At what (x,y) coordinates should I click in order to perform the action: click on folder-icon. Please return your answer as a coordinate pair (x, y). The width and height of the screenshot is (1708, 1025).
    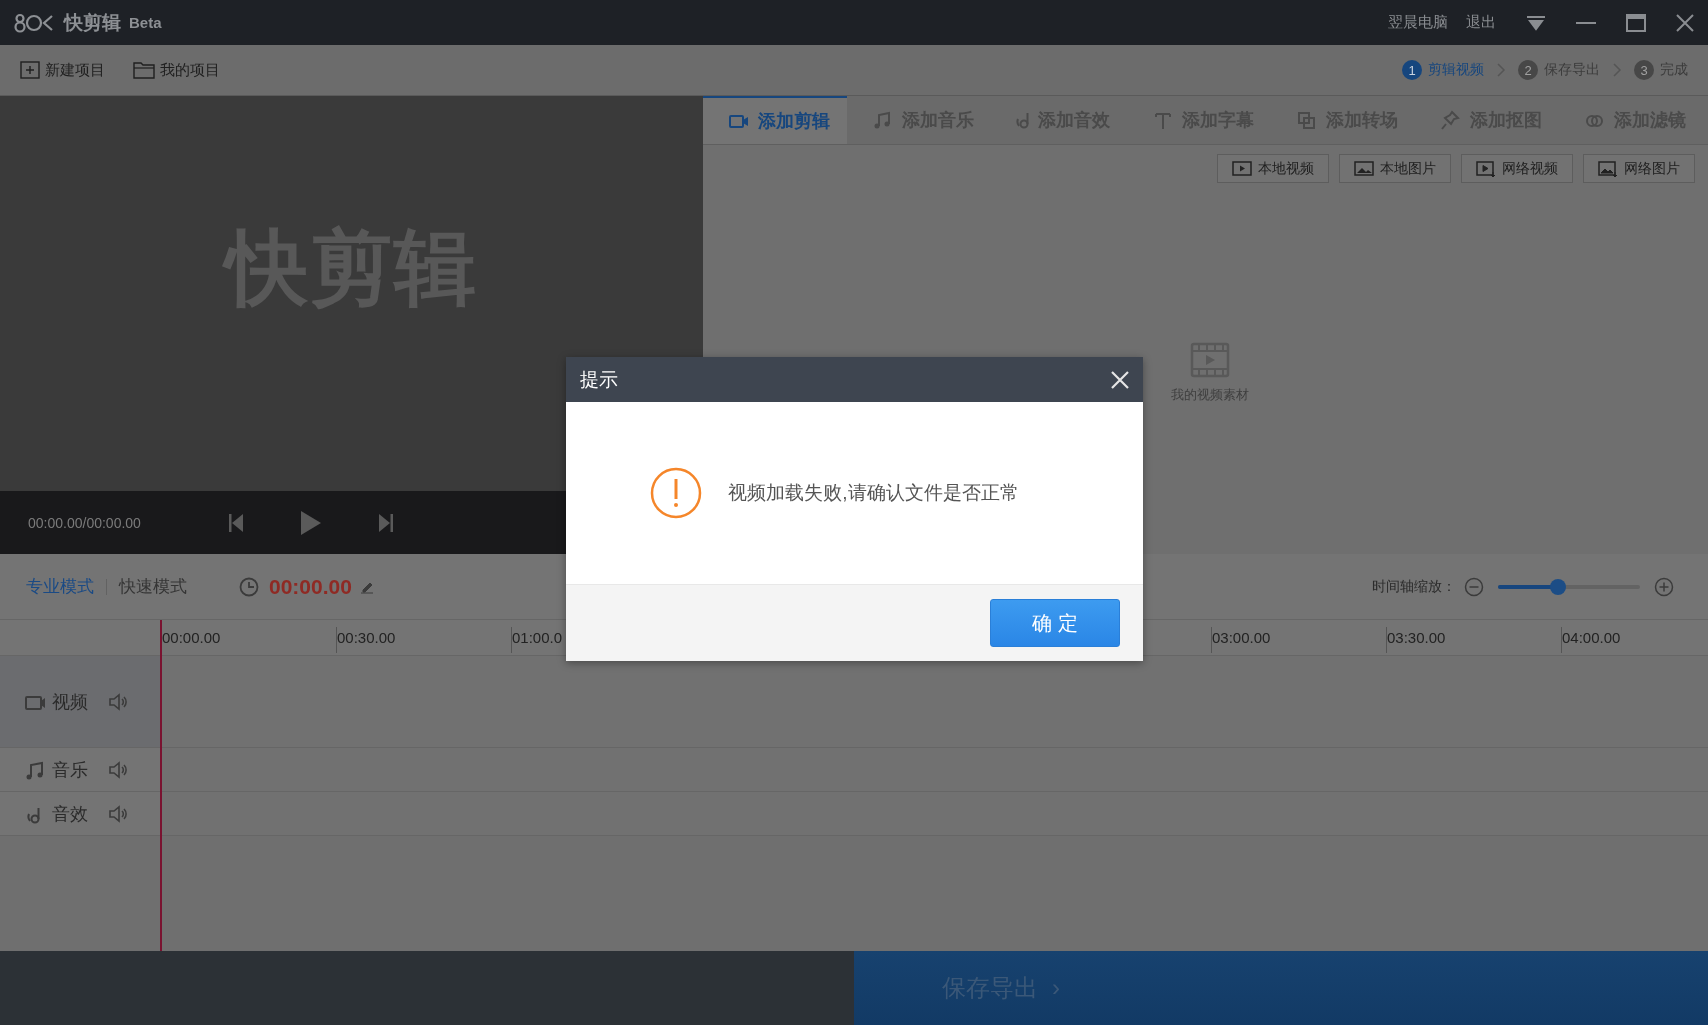
    Looking at the image, I should click on (144, 70).